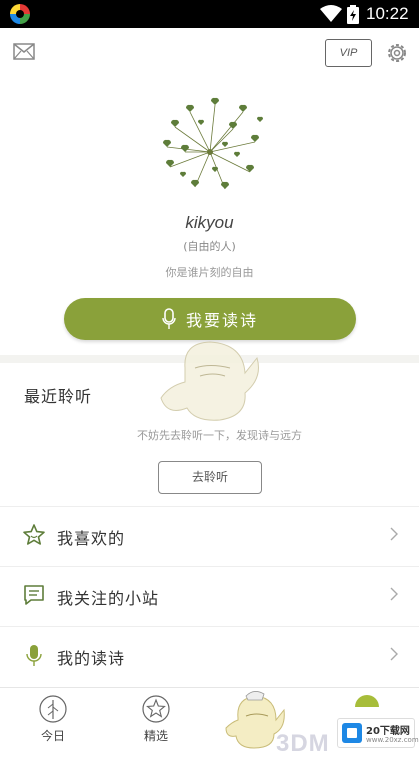 This screenshot has height=759, width=419. I want to click on nav-tab-label: 精选, so click(155, 736).